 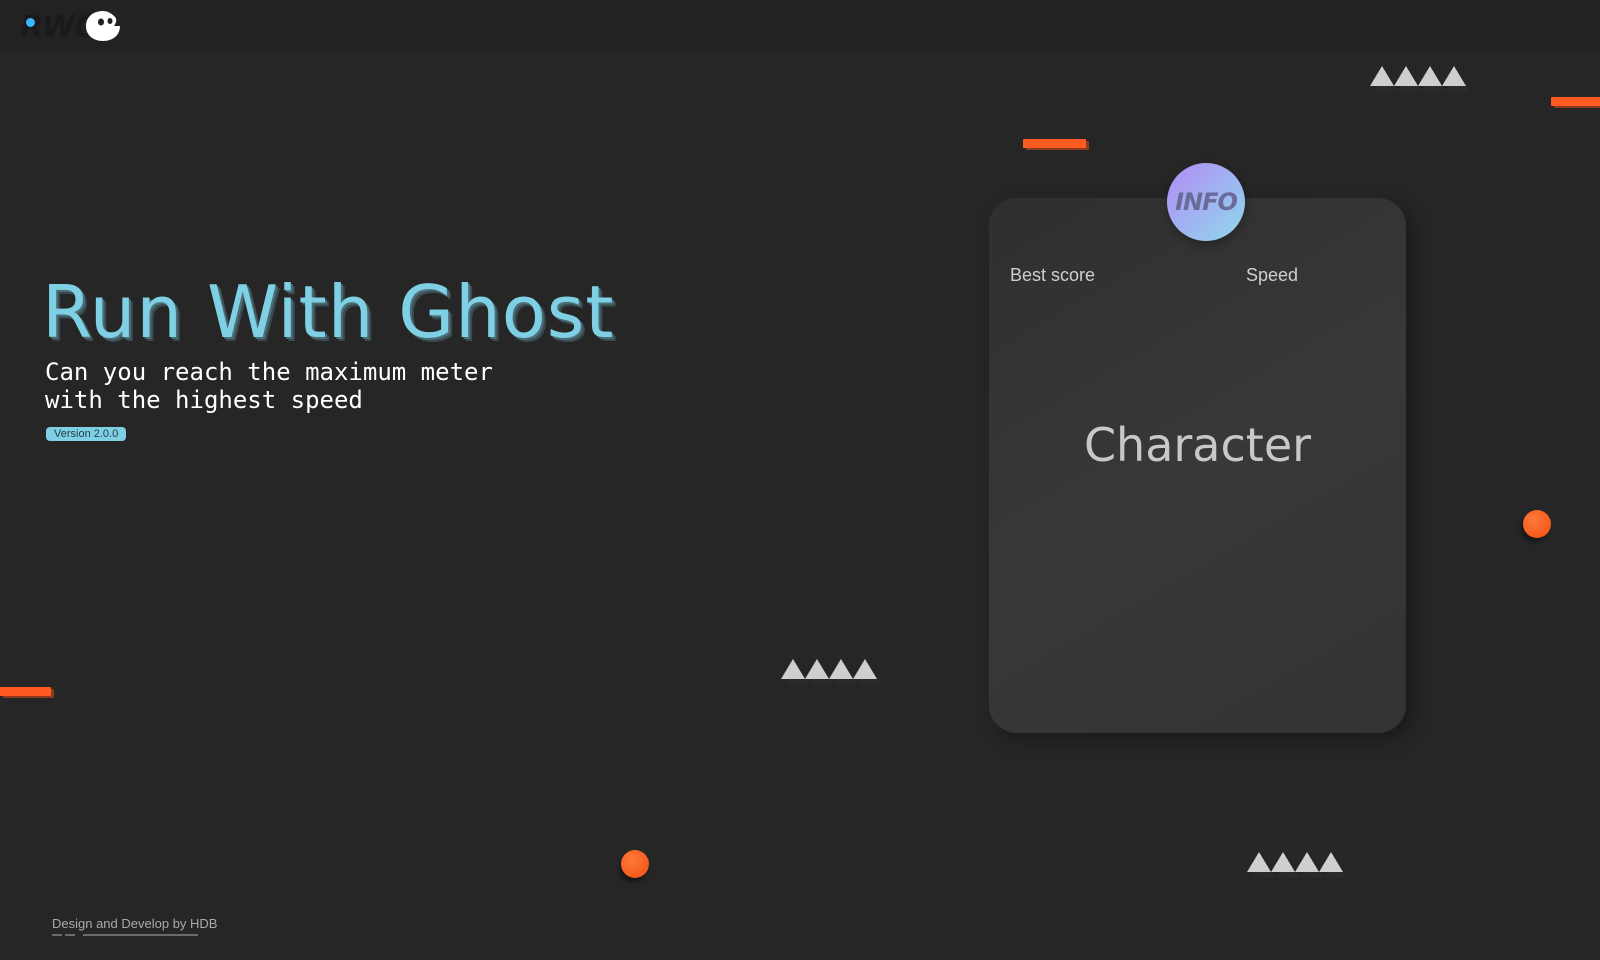 I want to click on best-score-label: Best score, so click(x=1053, y=275).